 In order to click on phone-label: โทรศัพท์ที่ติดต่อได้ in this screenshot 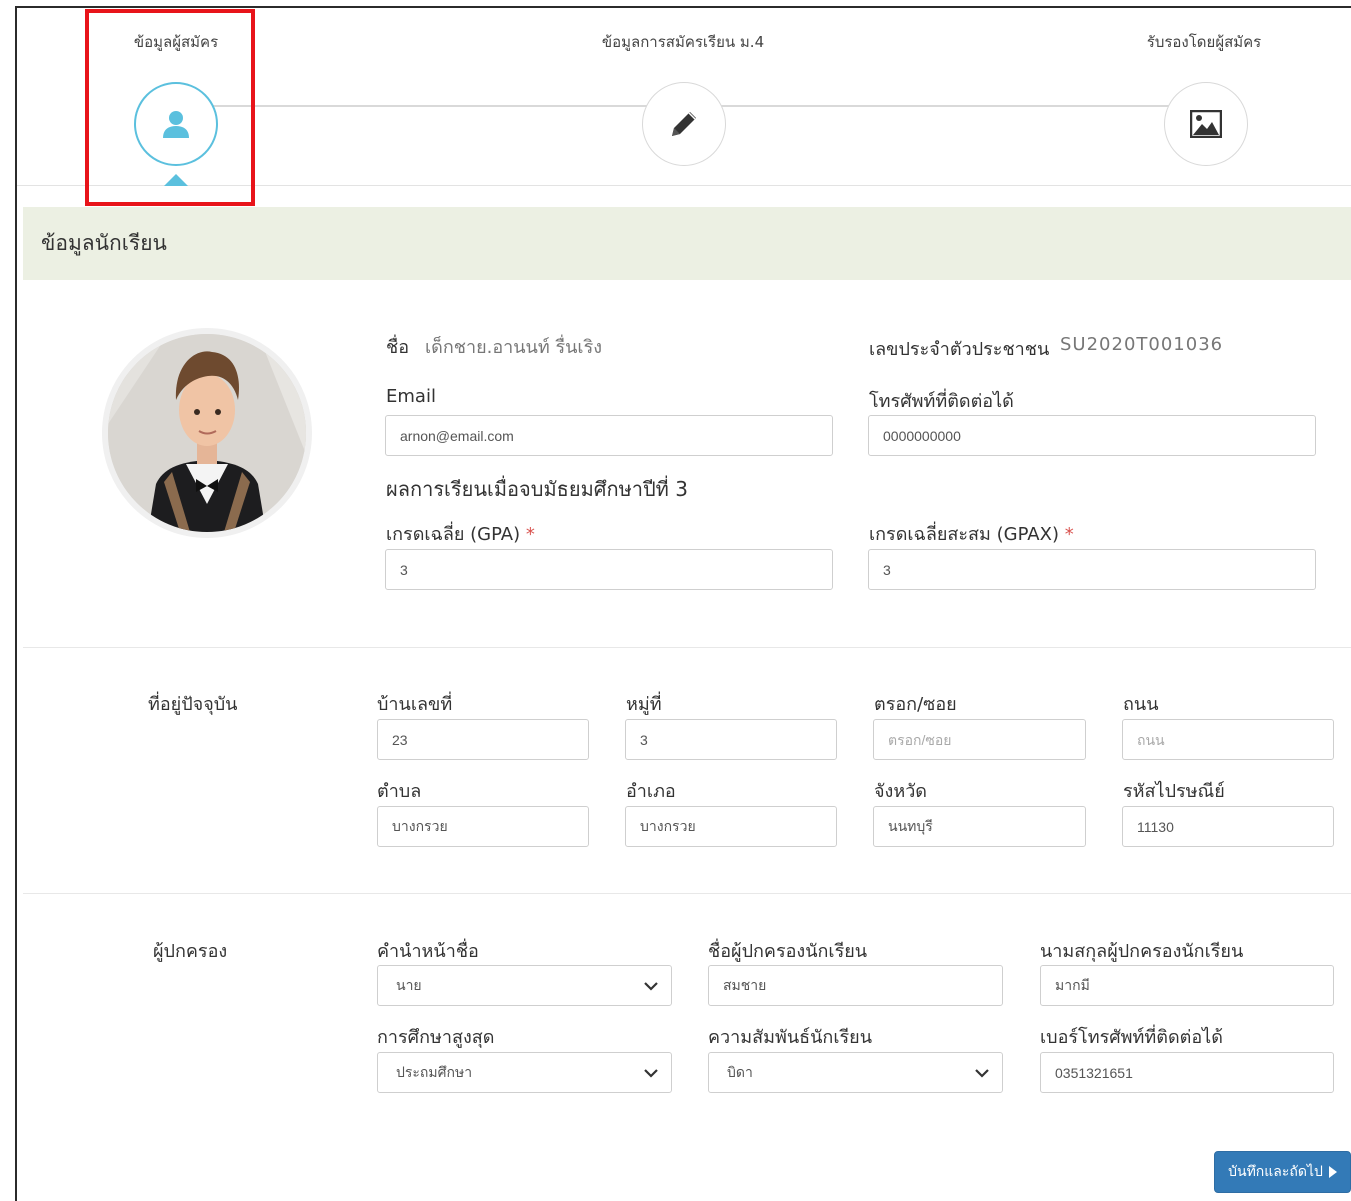, I will do `click(941, 401)`.